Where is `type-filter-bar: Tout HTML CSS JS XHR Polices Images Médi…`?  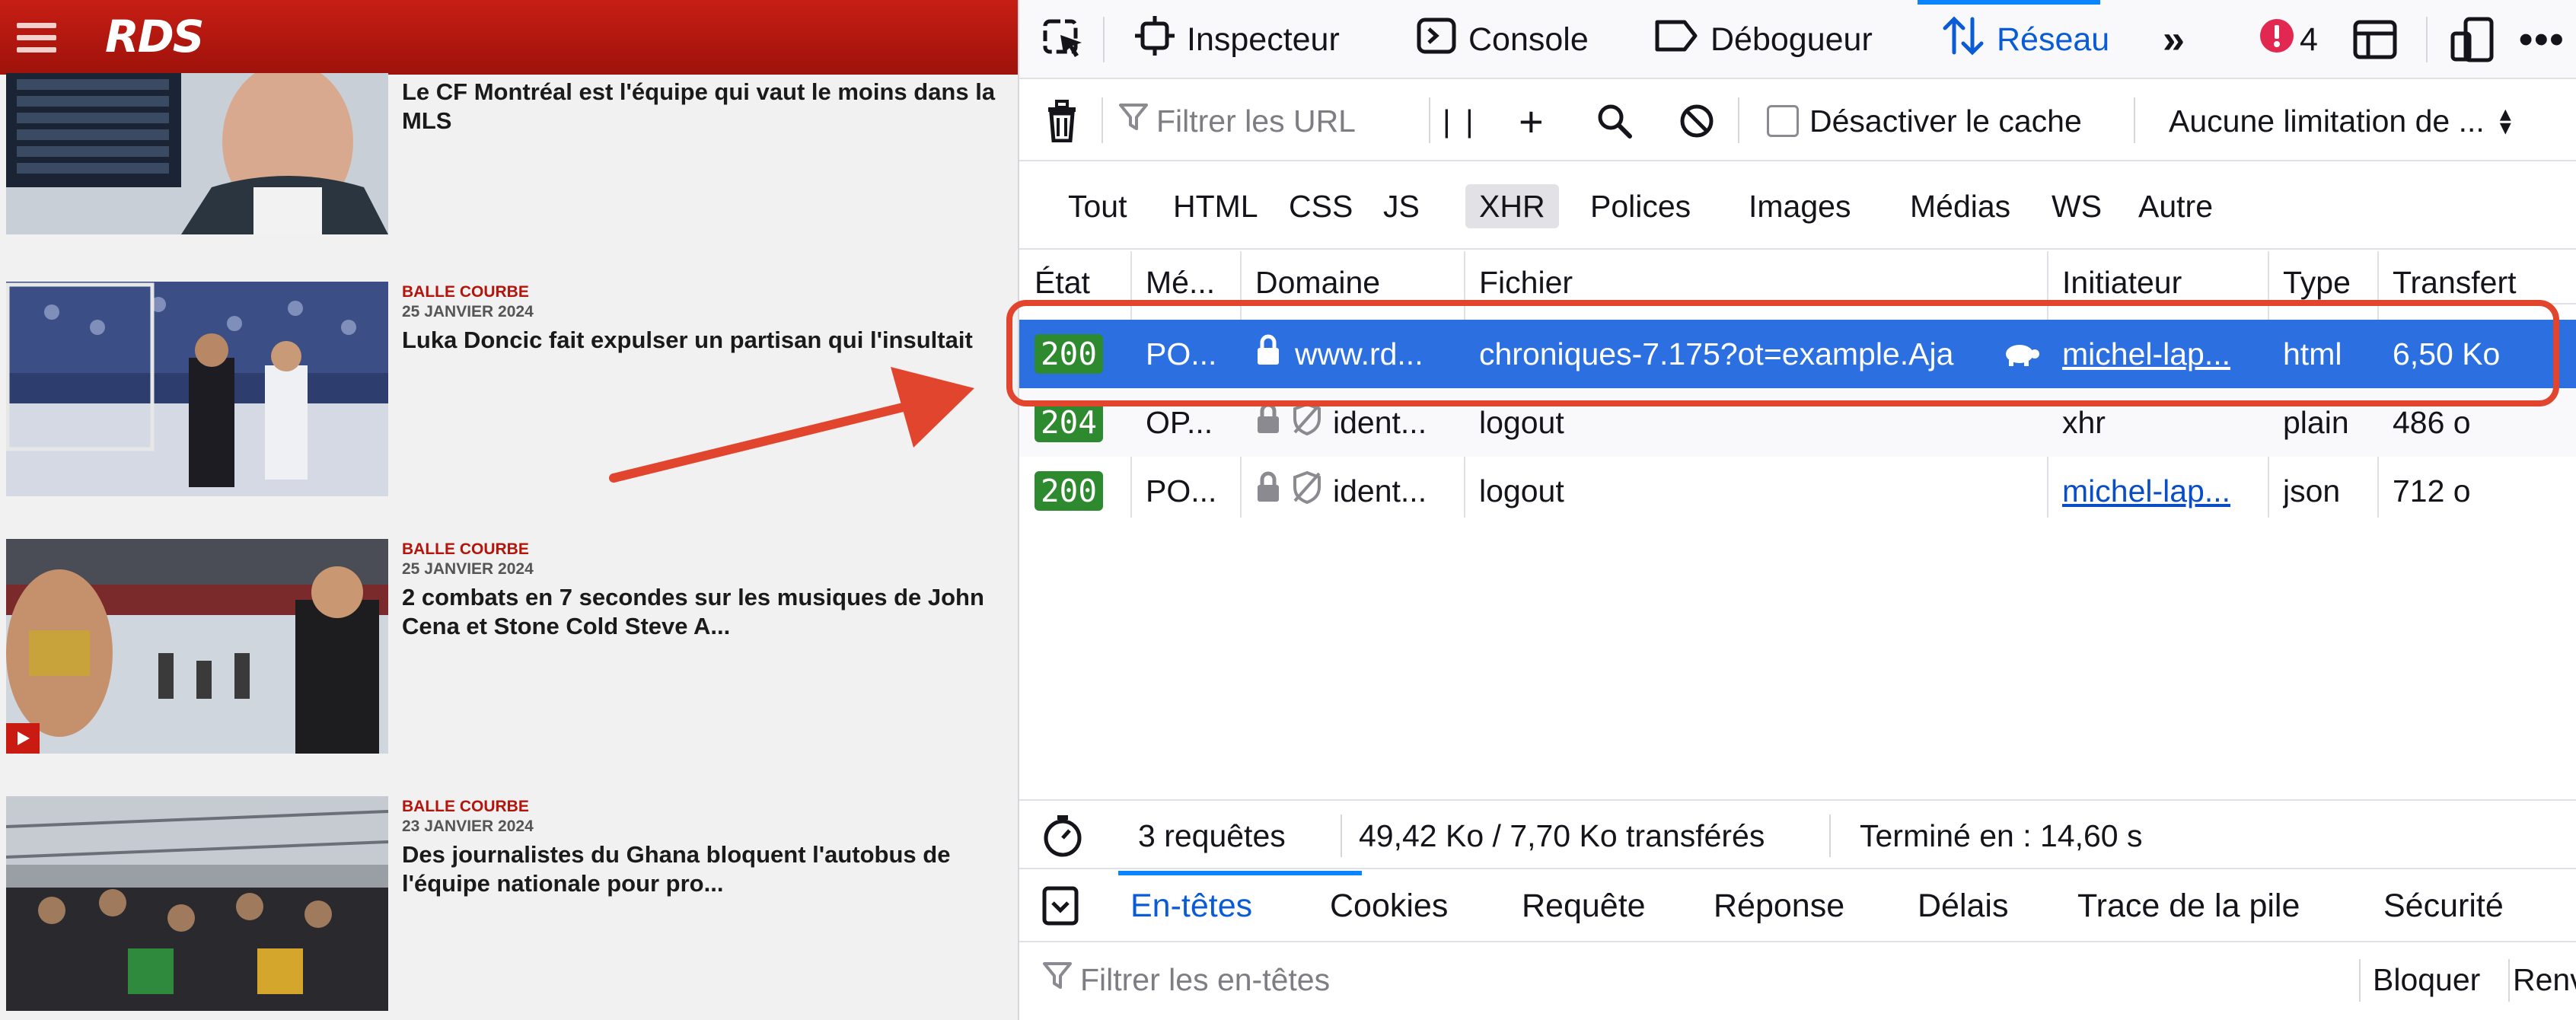 type-filter-bar: Tout HTML CSS JS XHR Polices Images Médi… is located at coordinates (1797, 205).